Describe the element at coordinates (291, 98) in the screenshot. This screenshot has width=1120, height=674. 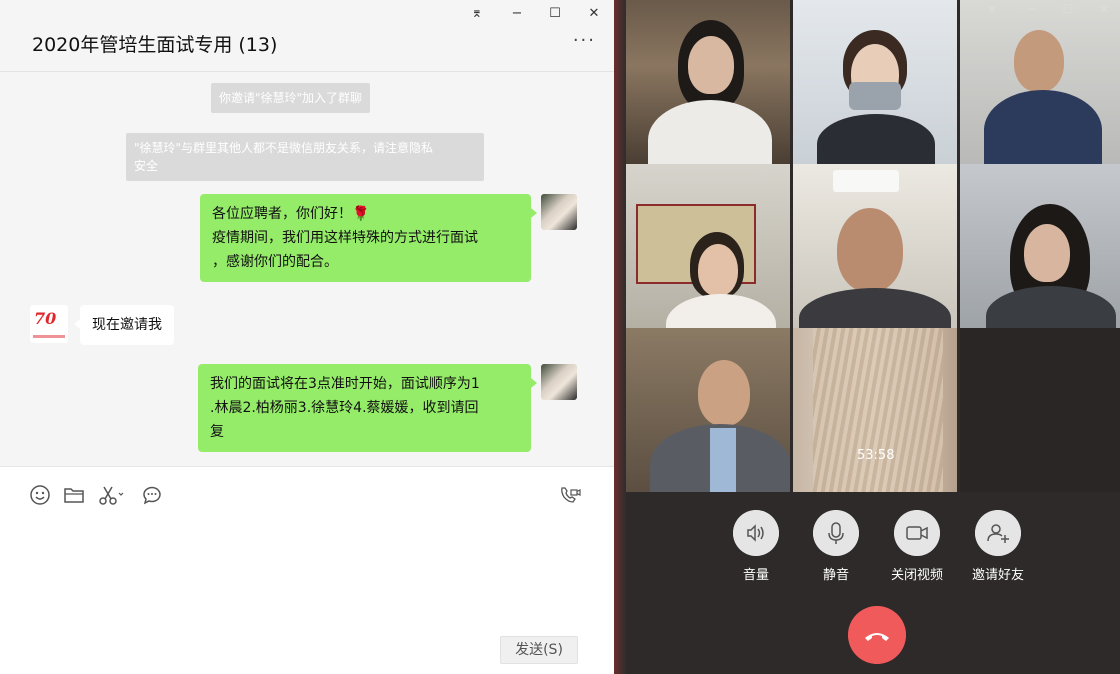
I see `system-notice: 你邀请"徐慧玲"加入了群聊` at that location.